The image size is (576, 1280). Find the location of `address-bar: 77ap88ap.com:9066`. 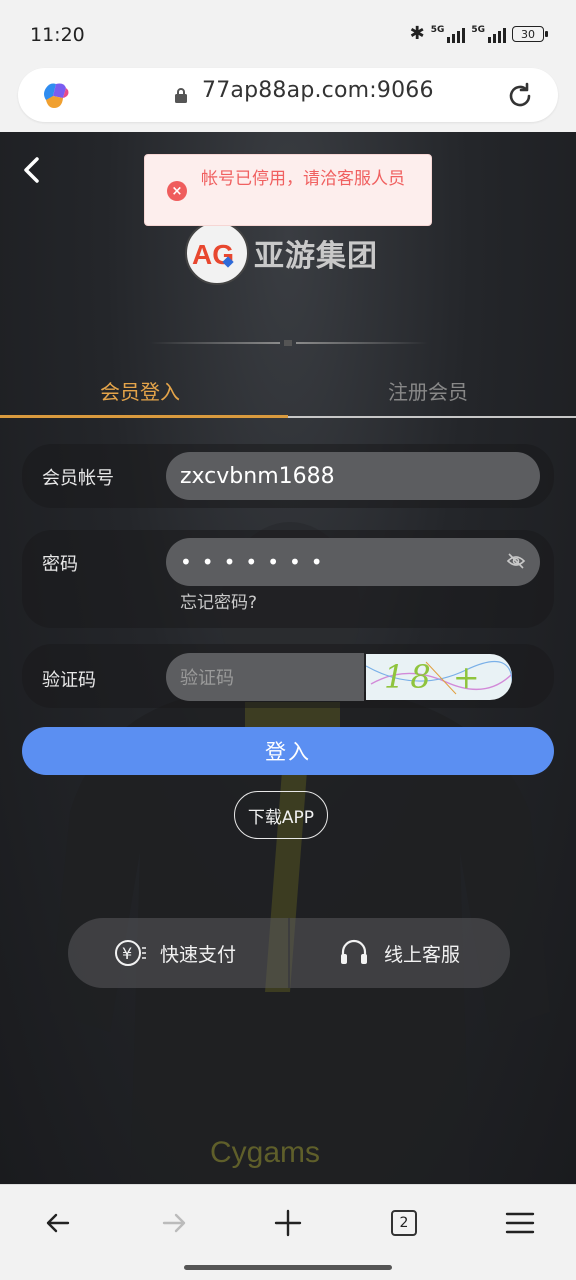

address-bar: 77ap88ap.com:9066 is located at coordinates (288, 95).